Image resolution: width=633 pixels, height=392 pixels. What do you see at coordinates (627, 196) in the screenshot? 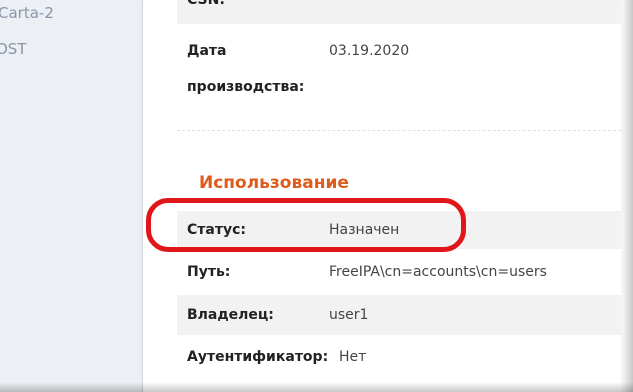
I see `right-shadow` at bounding box center [627, 196].